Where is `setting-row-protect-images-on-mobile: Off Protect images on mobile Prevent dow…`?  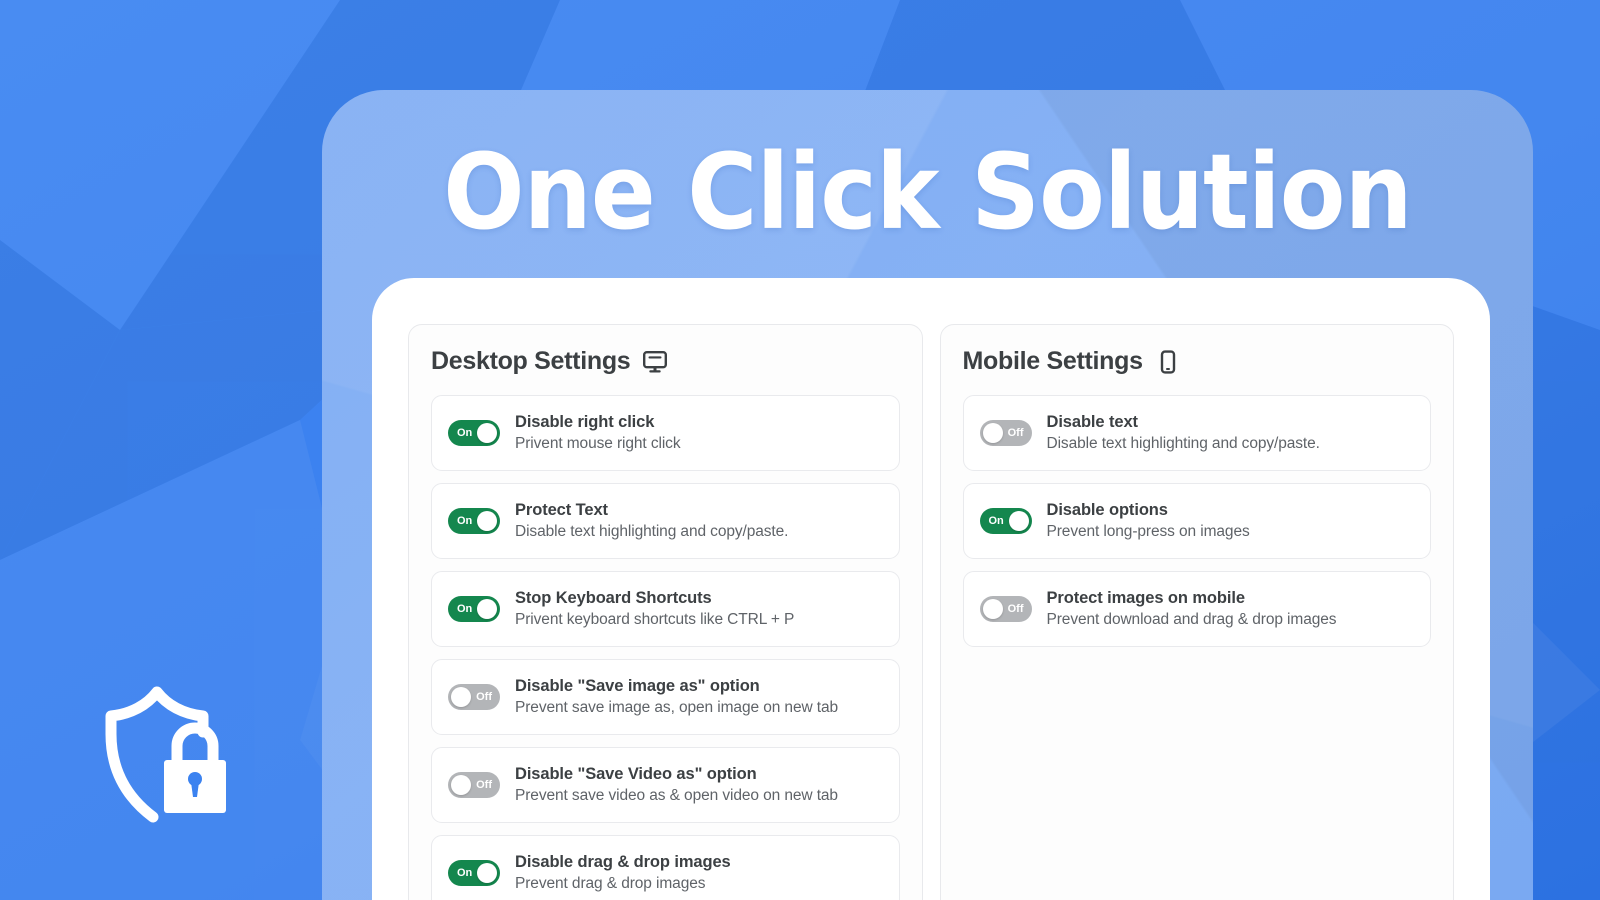
setting-row-protect-images-on-mobile: Off Protect images on mobile Prevent dow… is located at coordinates (1196, 609).